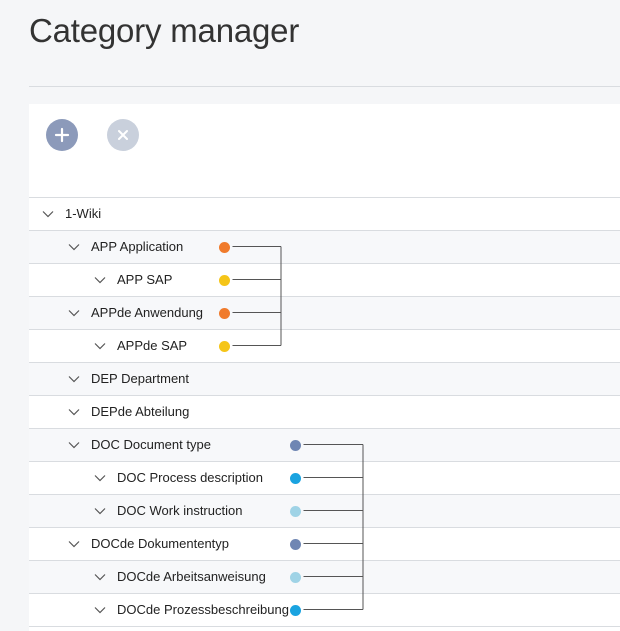 The height and width of the screenshot is (631, 620). I want to click on tree-row-label: DOC Process description, so click(190, 477).